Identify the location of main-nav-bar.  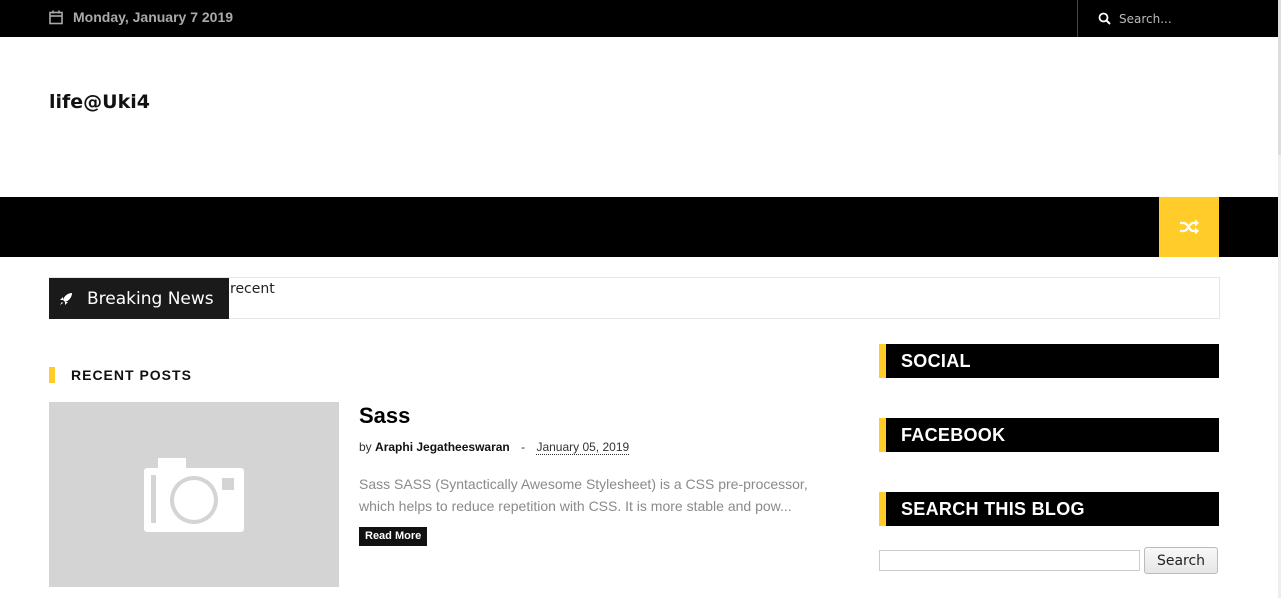
(639, 227).